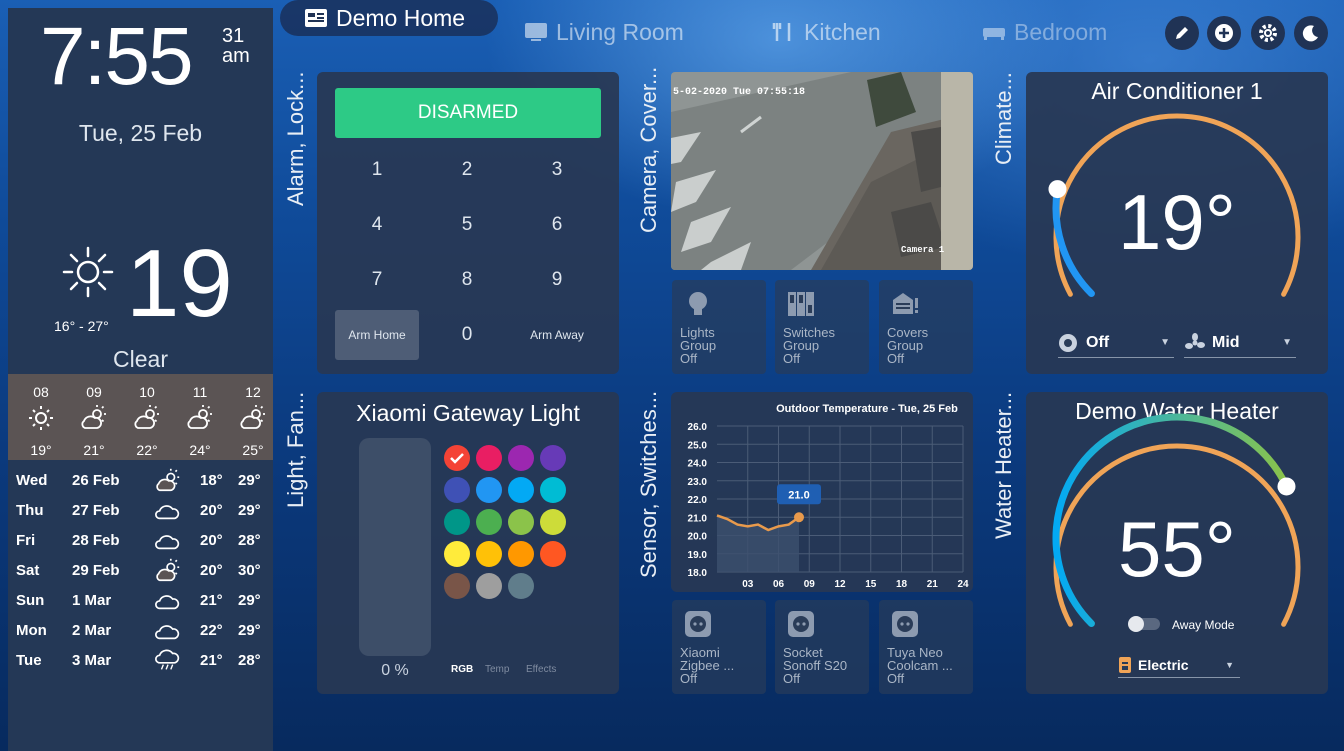 The width and height of the screenshot is (1344, 751). I want to click on daily-forecast-row: Fri 28 Feb 20° 28°, so click(140, 543).